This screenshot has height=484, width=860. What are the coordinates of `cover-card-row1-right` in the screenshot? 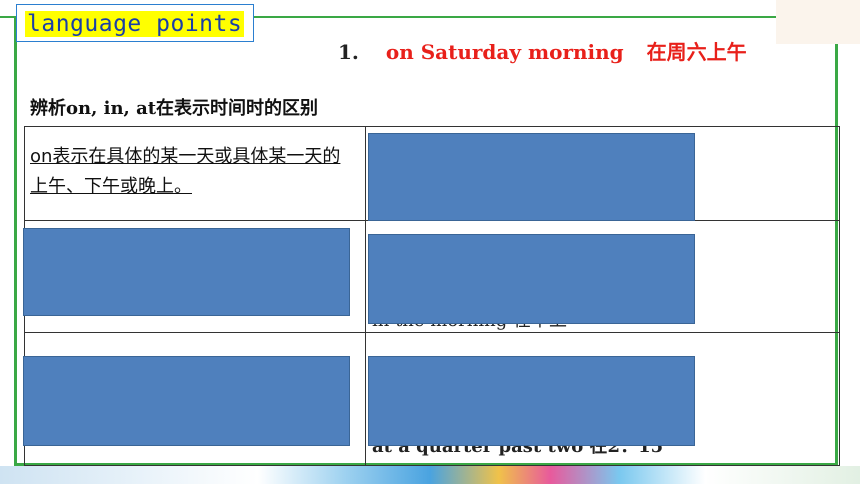 It's located at (531, 177).